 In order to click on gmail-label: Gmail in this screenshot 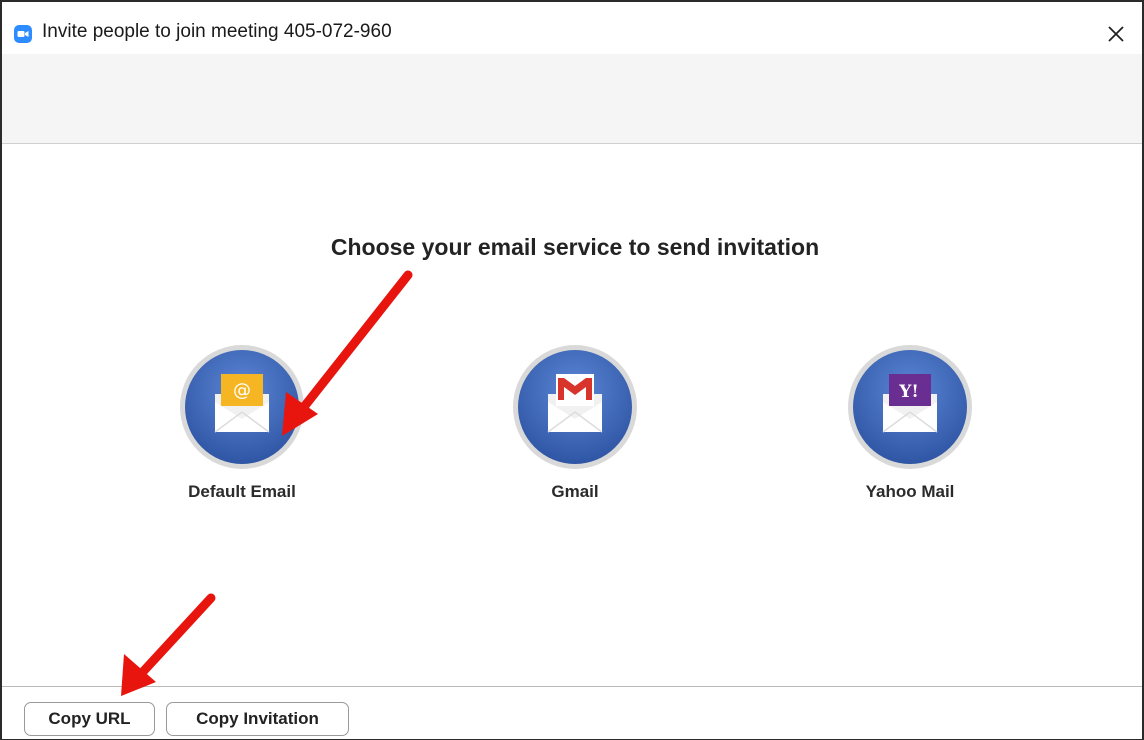, I will do `click(575, 491)`.